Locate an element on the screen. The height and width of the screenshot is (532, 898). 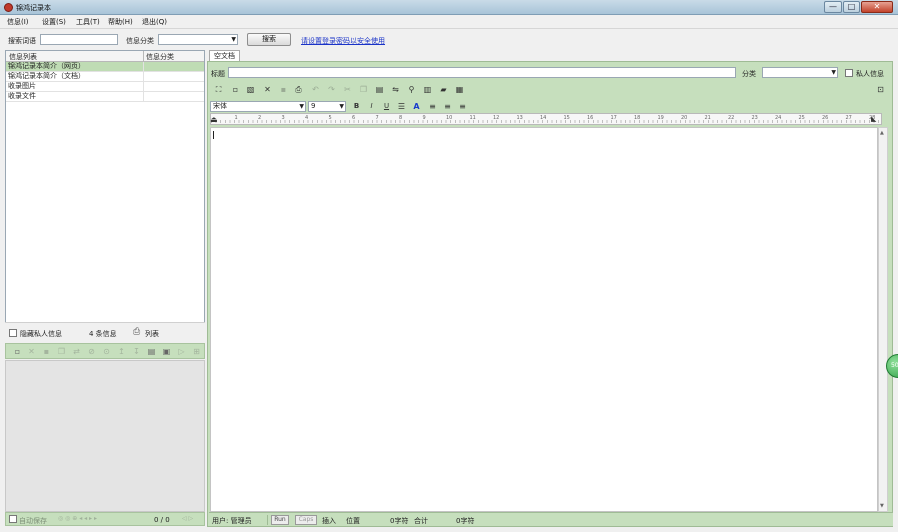
left-status-bar: 自动保存 ◎ ◎ ⊕ ◂ ◂ ▸ ▸ 0 / 0 ◁ ▷ is located at coordinates (105, 519).